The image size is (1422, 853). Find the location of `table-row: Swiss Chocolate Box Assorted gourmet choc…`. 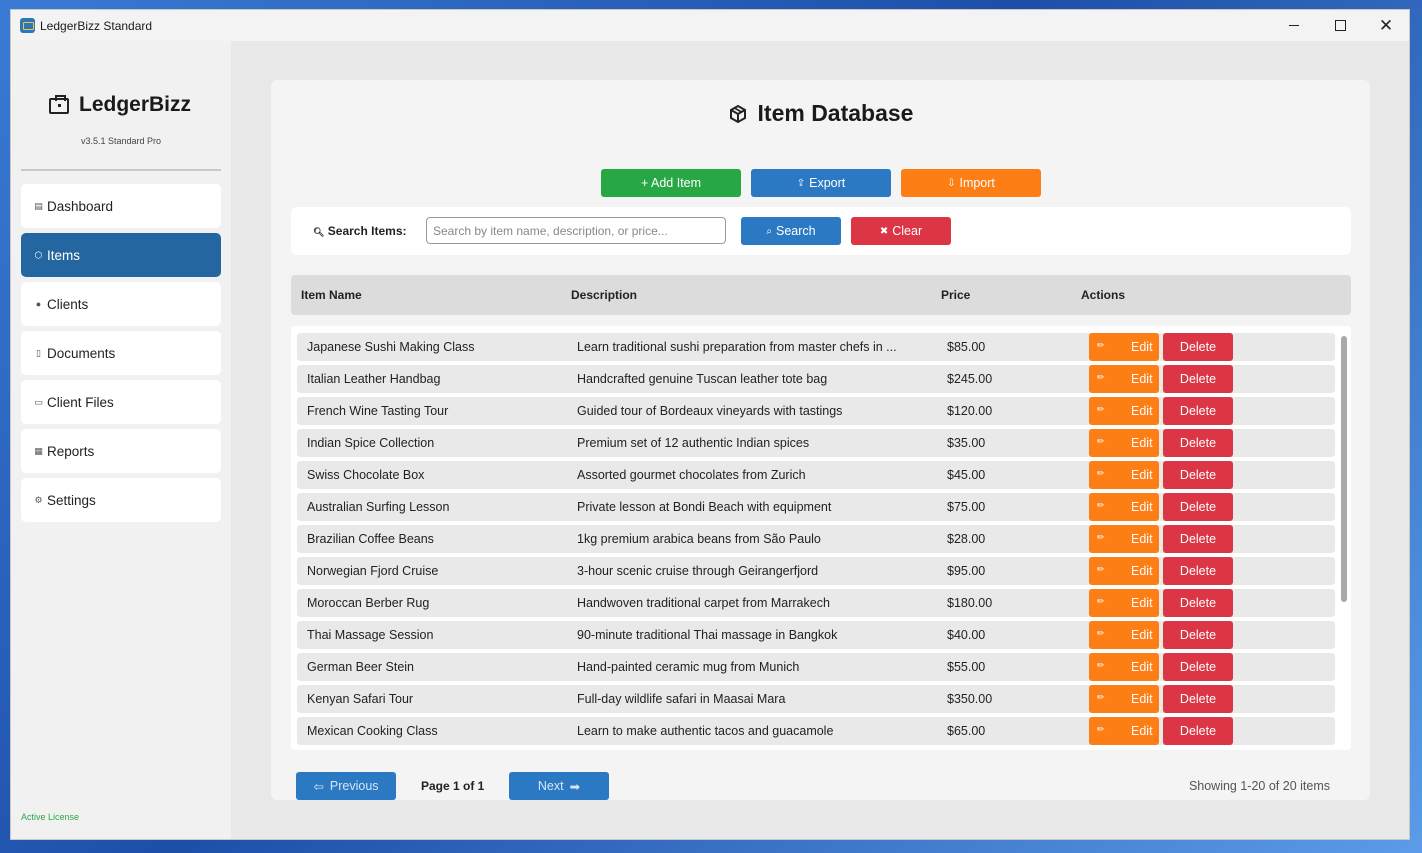

table-row: Swiss Chocolate Box Assorted gourmet choc… is located at coordinates (816, 475).